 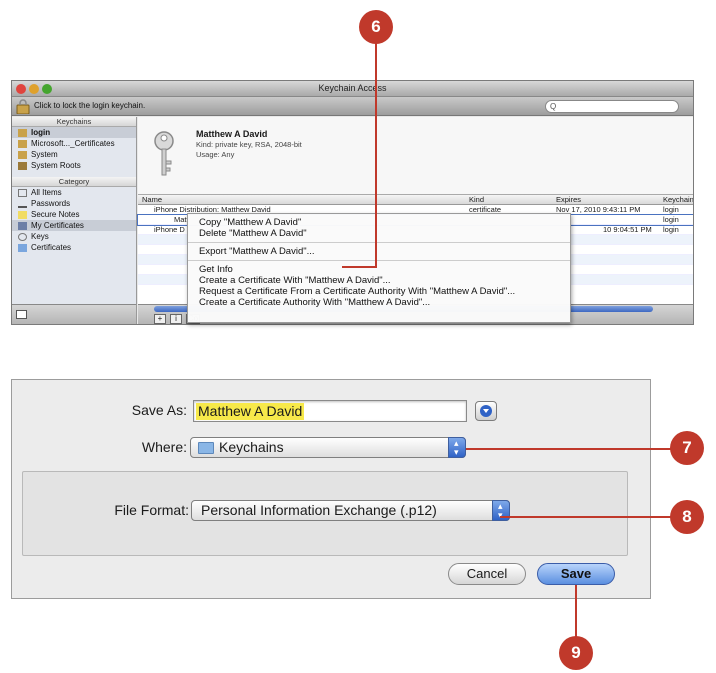 I want to click on sidebar-item-all-items: All Items, so click(x=74, y=192).